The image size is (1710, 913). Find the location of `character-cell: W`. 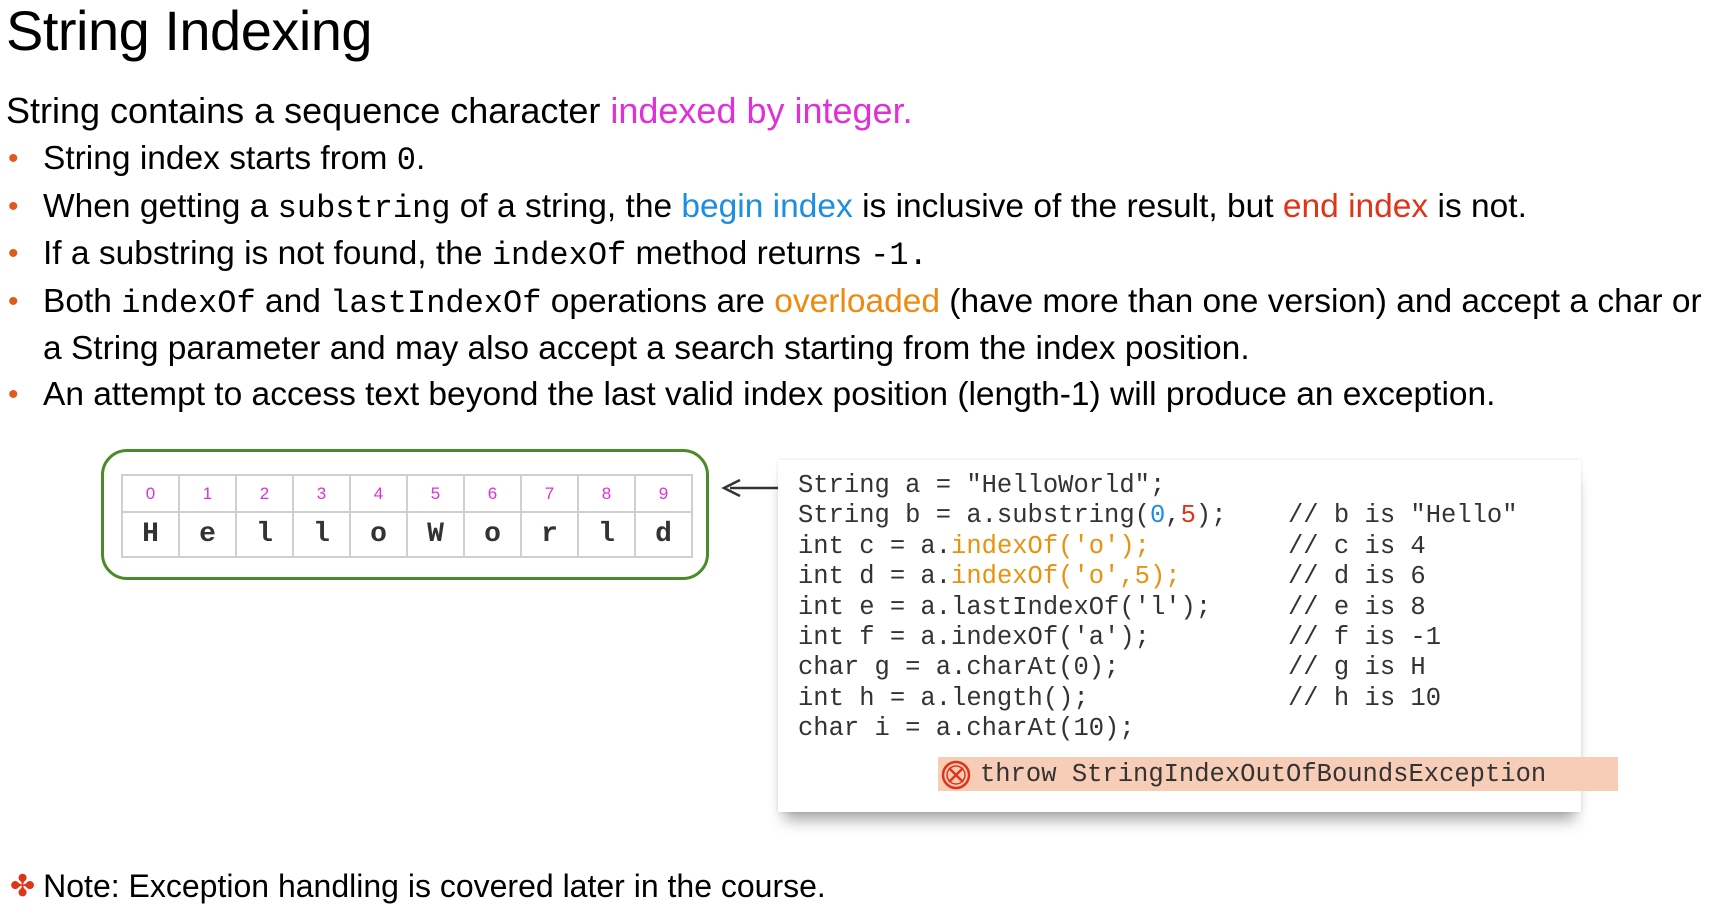

character-cell: W is located at coordinates (436, 535).